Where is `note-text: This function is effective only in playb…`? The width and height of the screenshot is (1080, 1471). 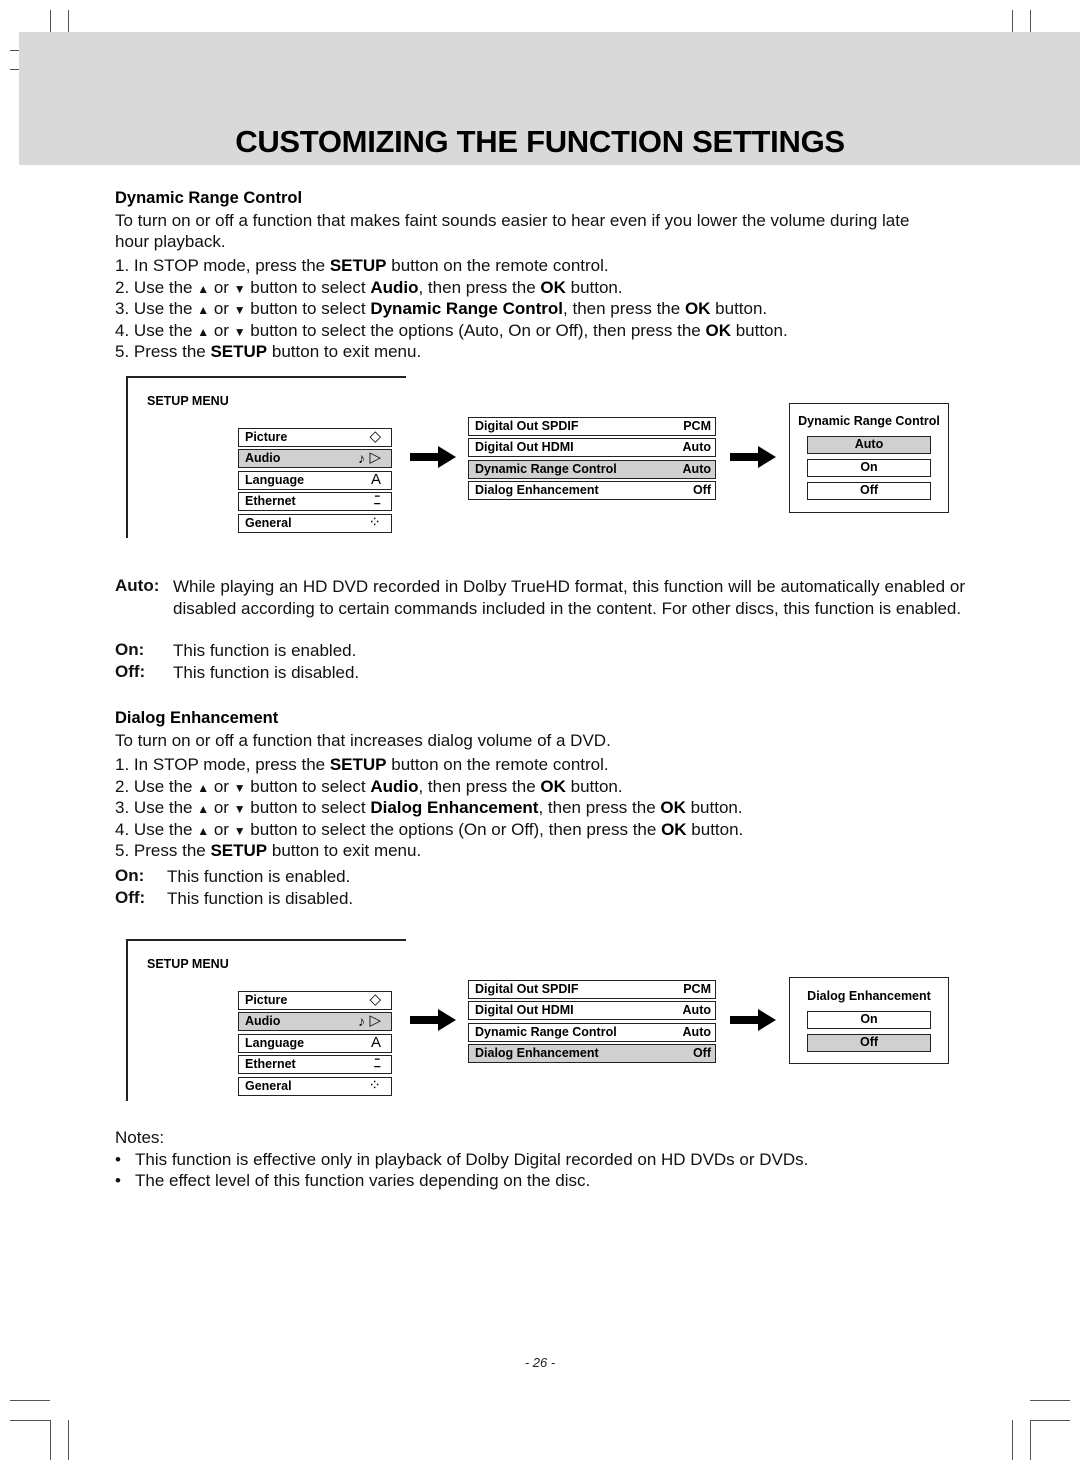
note-text: This function is effective only in playb… is located at coordinates (472, 1159).